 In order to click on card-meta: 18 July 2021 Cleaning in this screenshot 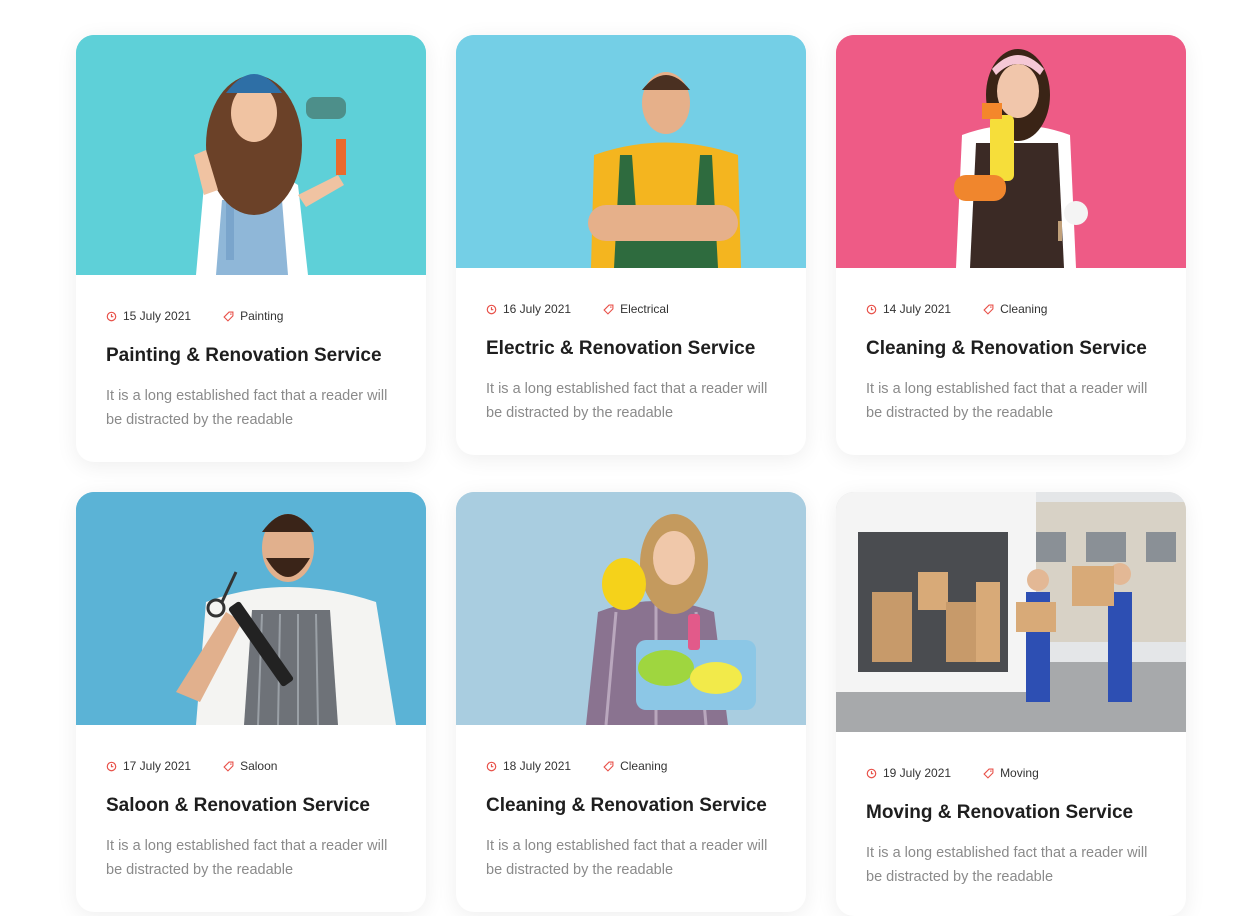, I will do `click(631, 766)`.